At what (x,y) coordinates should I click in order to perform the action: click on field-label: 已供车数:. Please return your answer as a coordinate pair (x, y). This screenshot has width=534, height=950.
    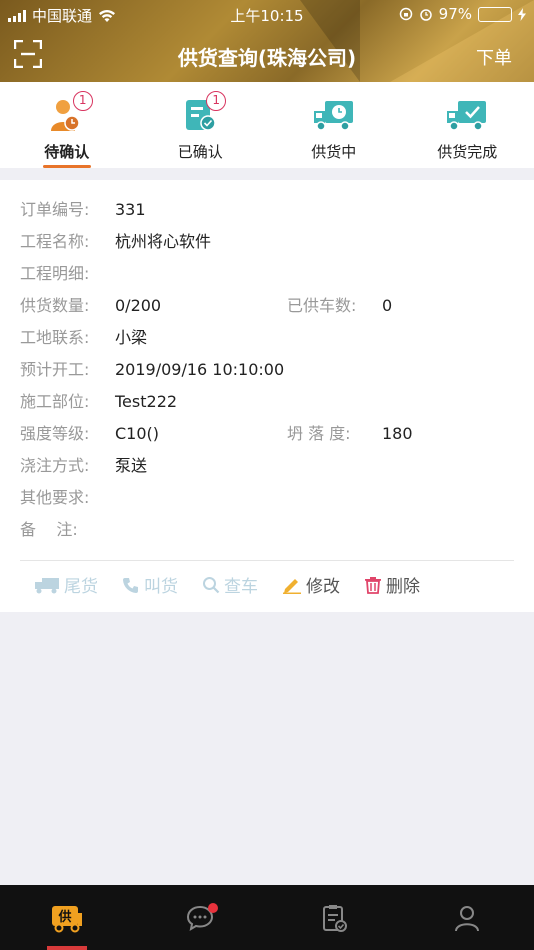
    Looking at the image, I should click on (322, 305).